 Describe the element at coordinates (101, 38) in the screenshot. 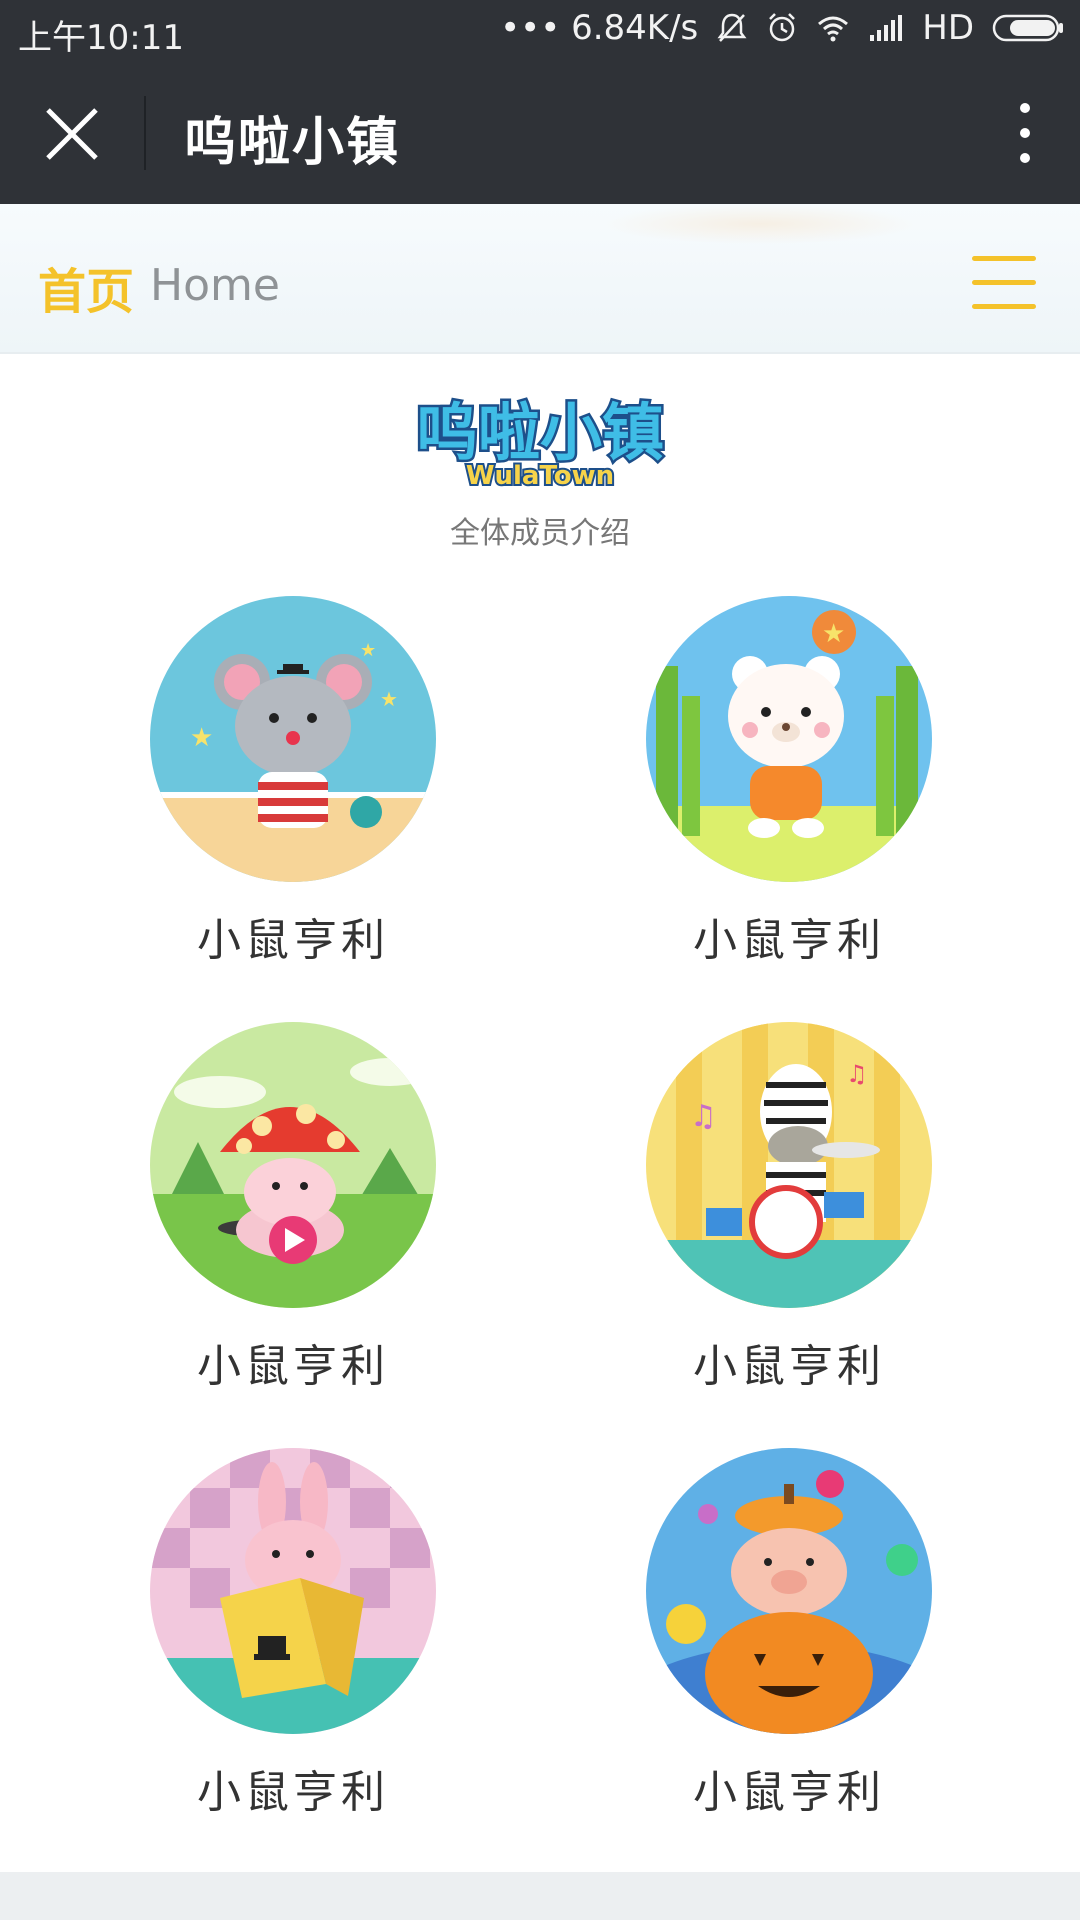

I see `status-time: 上午10:11` at that location.